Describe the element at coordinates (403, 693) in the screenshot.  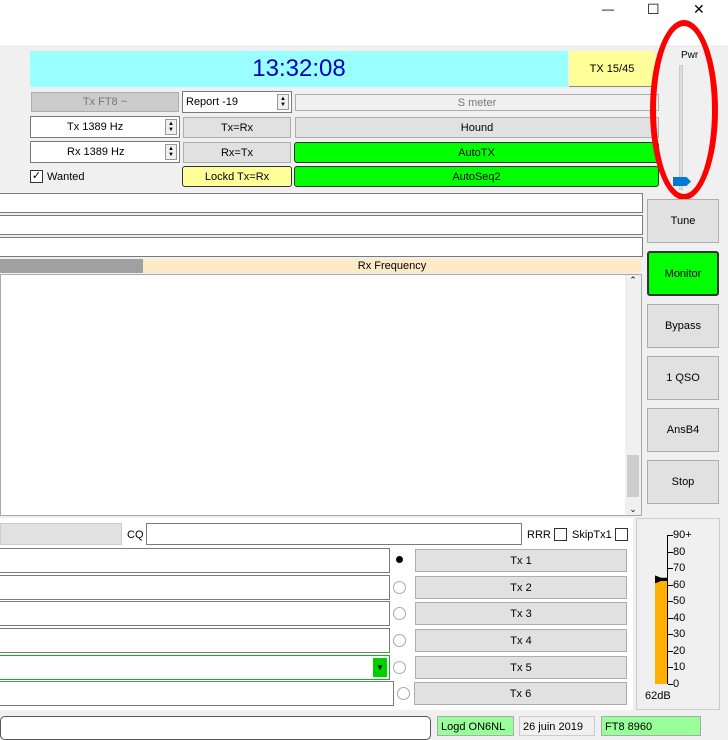
I see `tx6-radio` at that location.